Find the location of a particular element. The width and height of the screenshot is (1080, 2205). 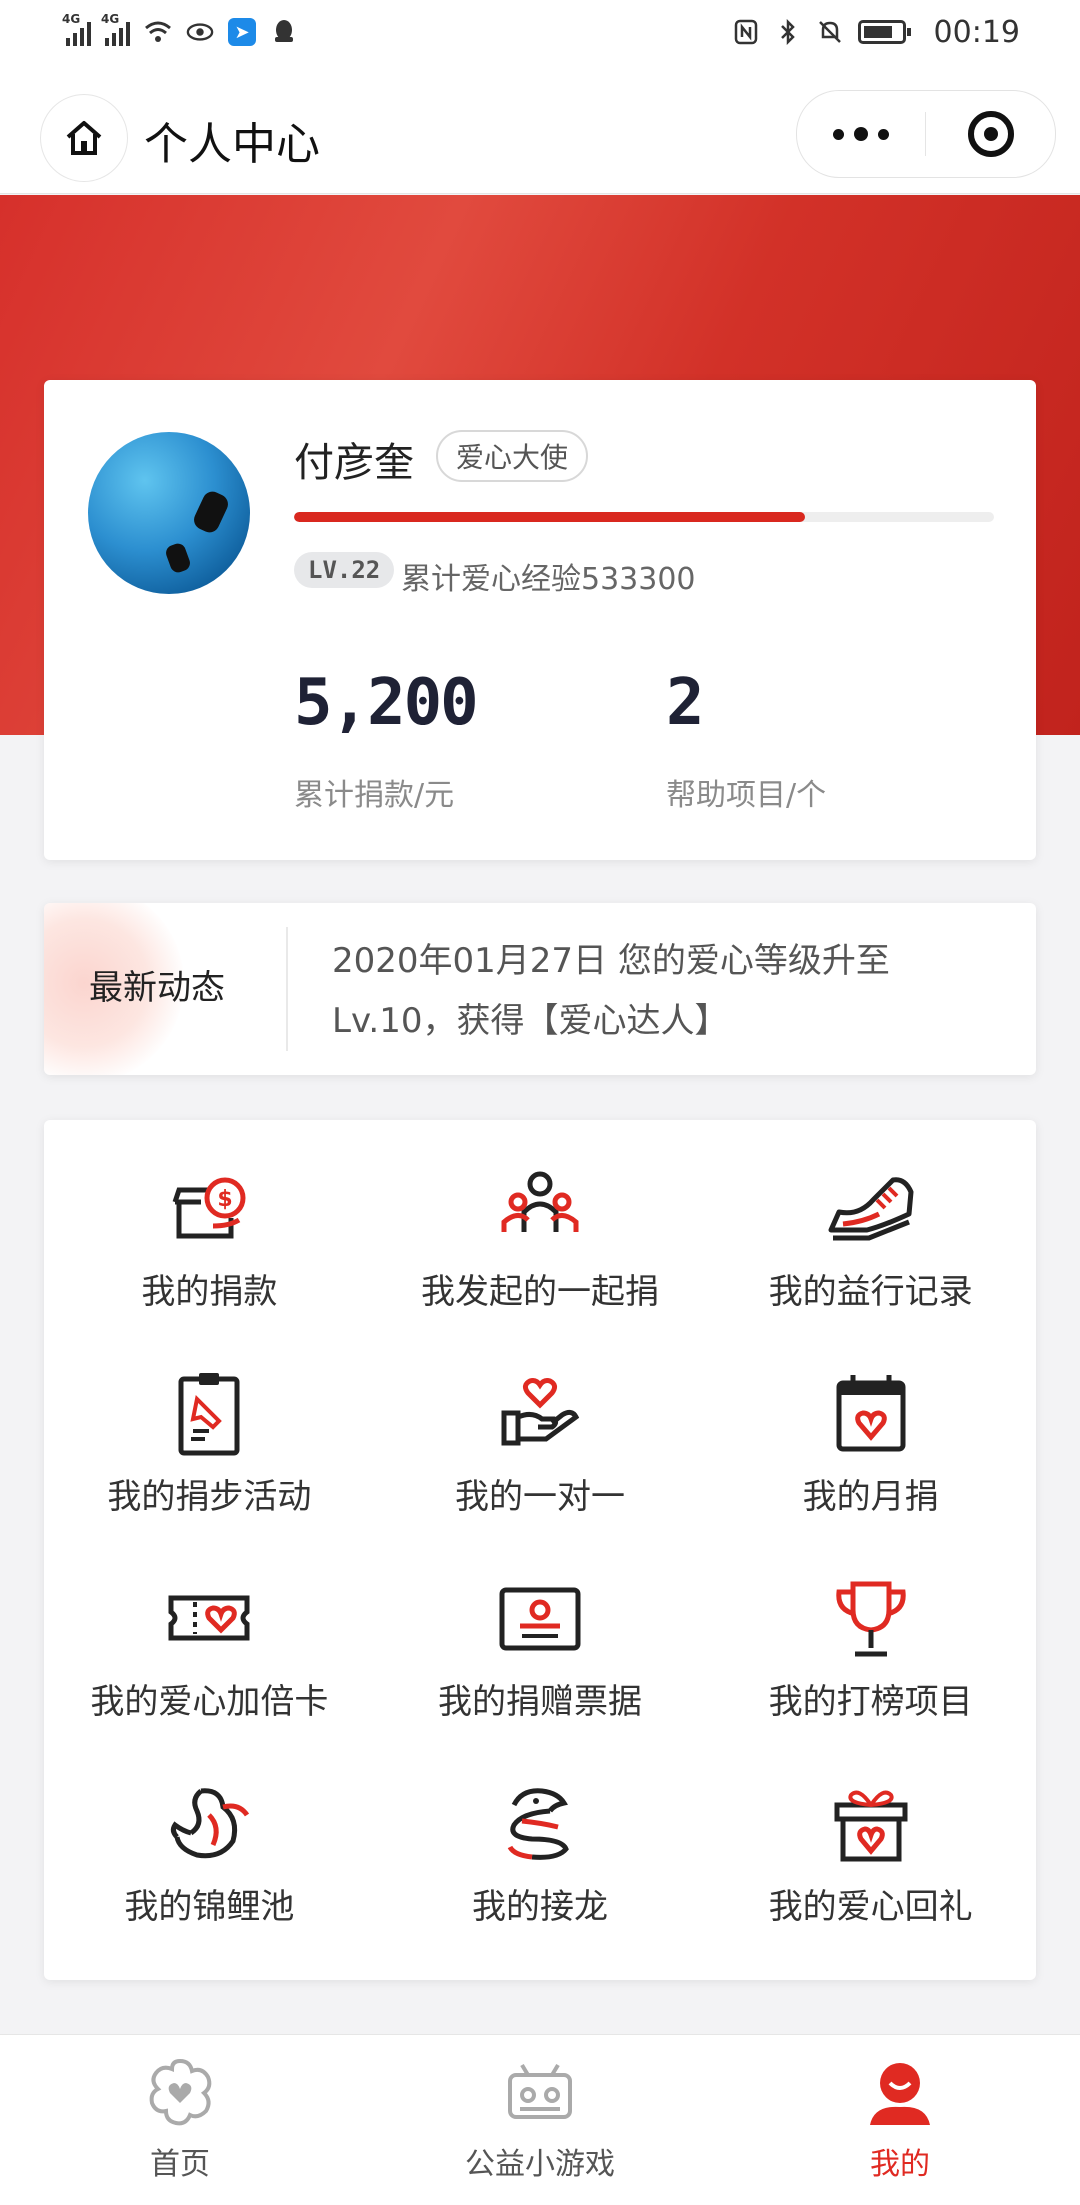

menu-label: 我的益行记录 is located at coordinates (870, 1292).